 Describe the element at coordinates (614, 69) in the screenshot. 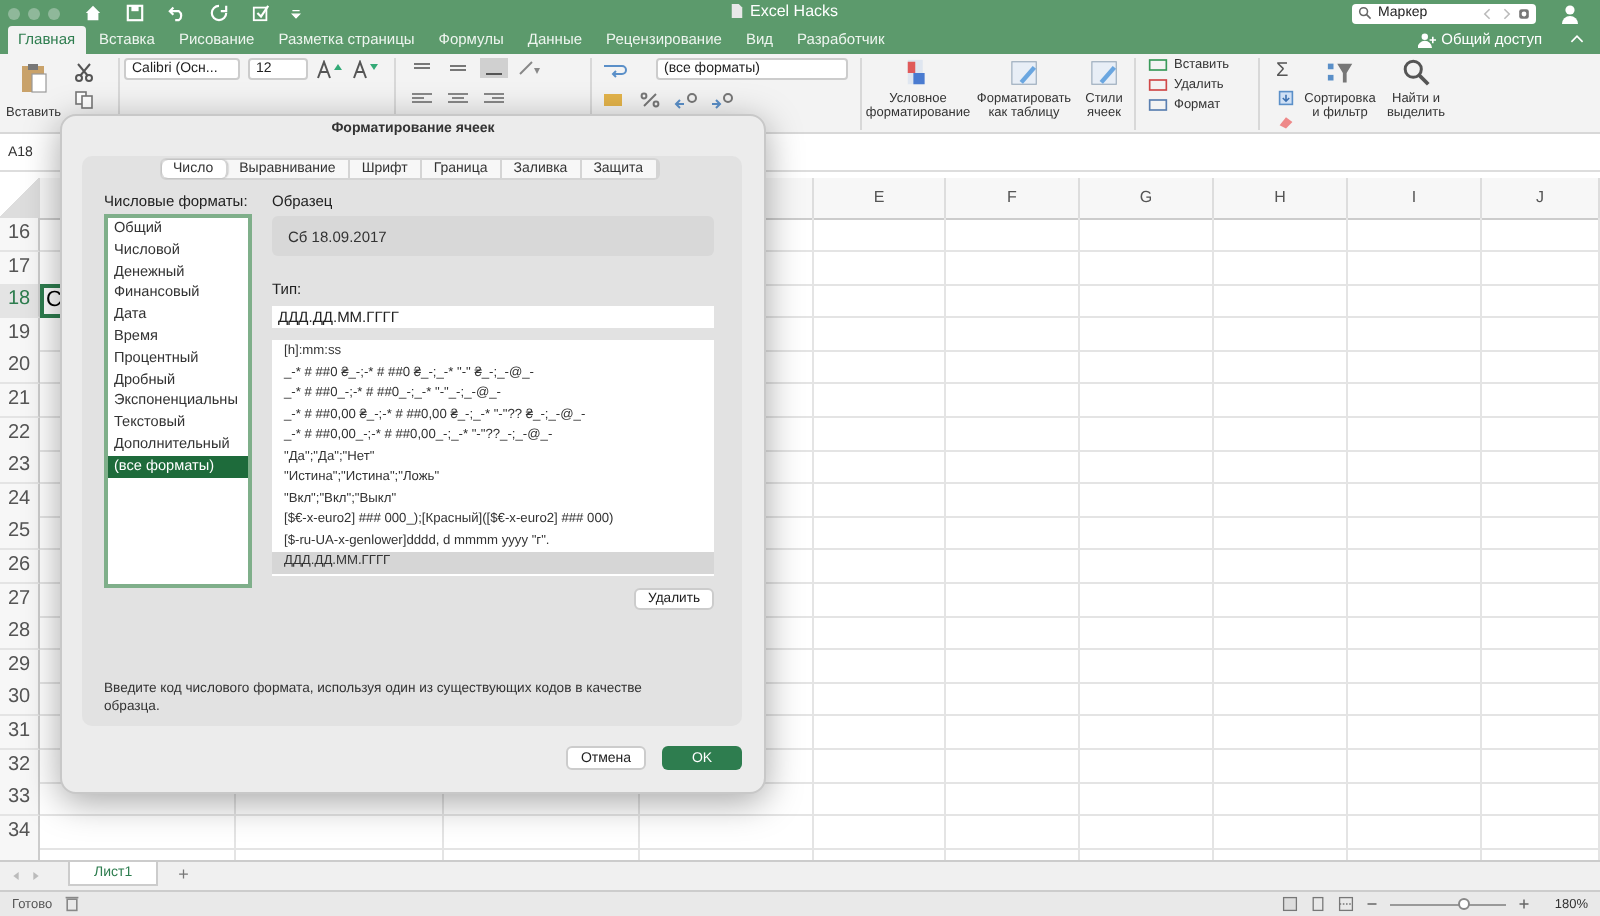

I see `wrap-text-icon` at that location.